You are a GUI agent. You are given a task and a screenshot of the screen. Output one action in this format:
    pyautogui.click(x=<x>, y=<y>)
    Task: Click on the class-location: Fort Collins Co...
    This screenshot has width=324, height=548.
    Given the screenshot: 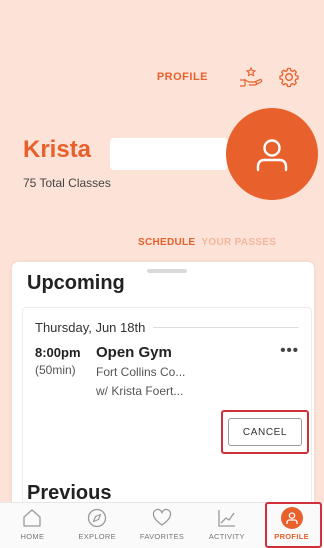 What is the action you would take?
    pyautogui.click(x=141, y=372)
    